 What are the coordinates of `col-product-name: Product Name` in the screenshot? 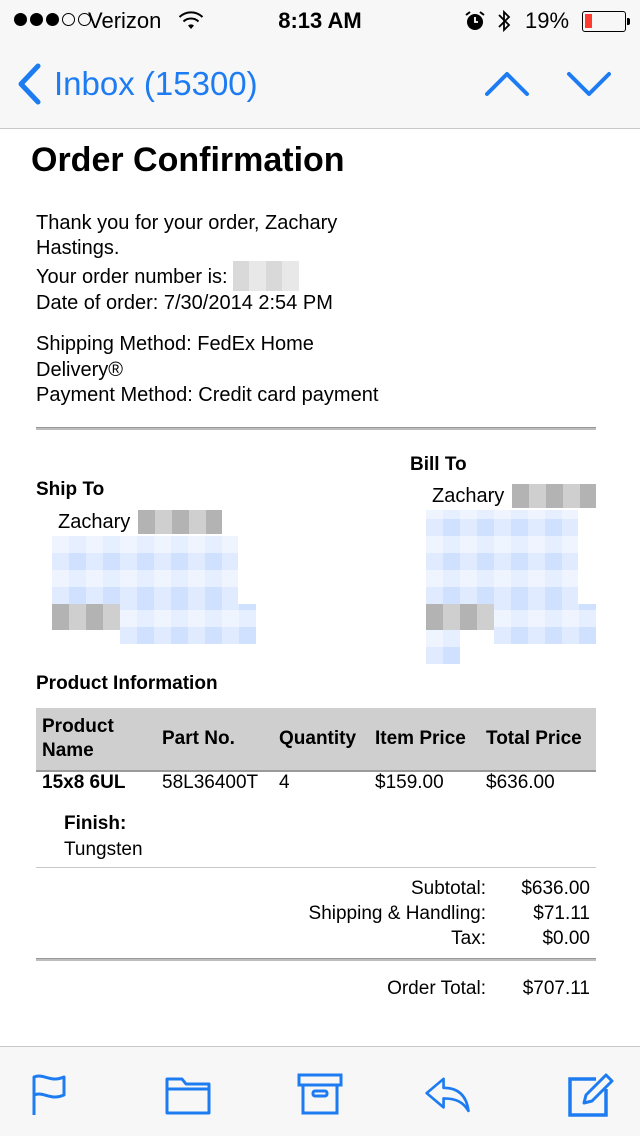 It's located at (78, 738).